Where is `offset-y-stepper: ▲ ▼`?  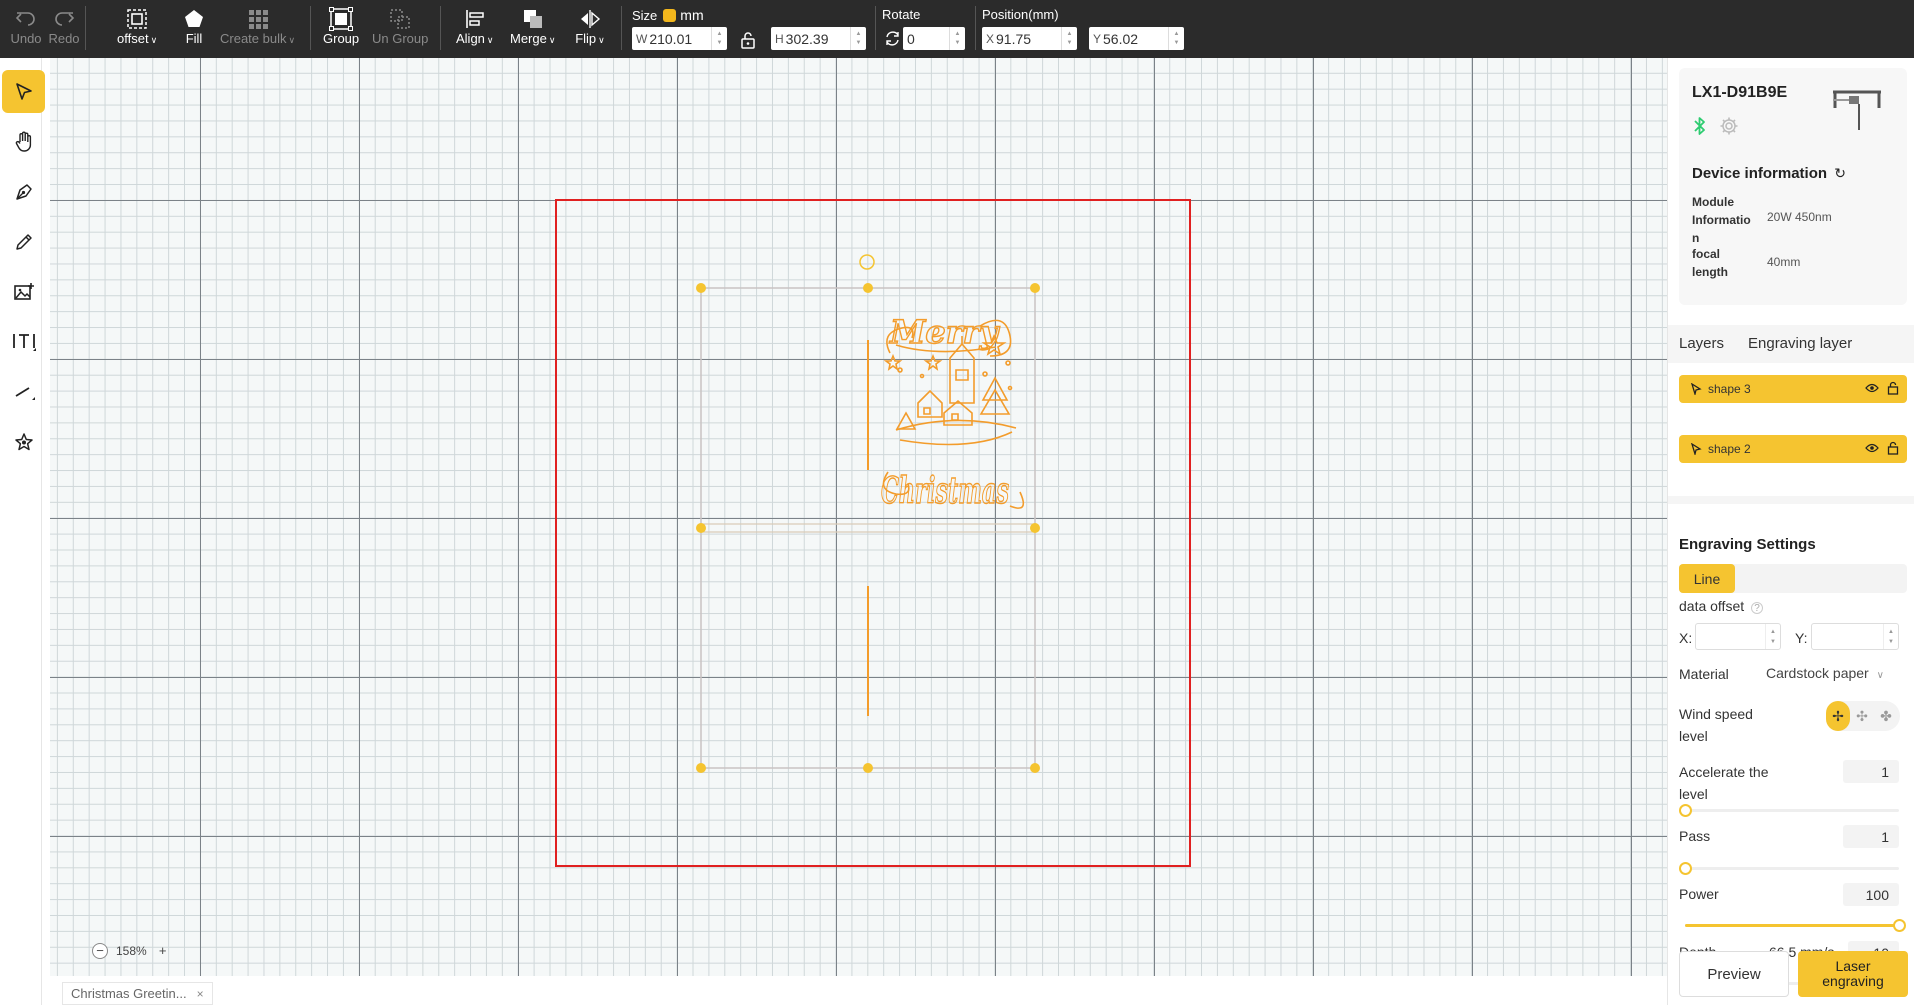 offset-y-stepper: ▲ ▼ is located at coordinates (1890, 636).